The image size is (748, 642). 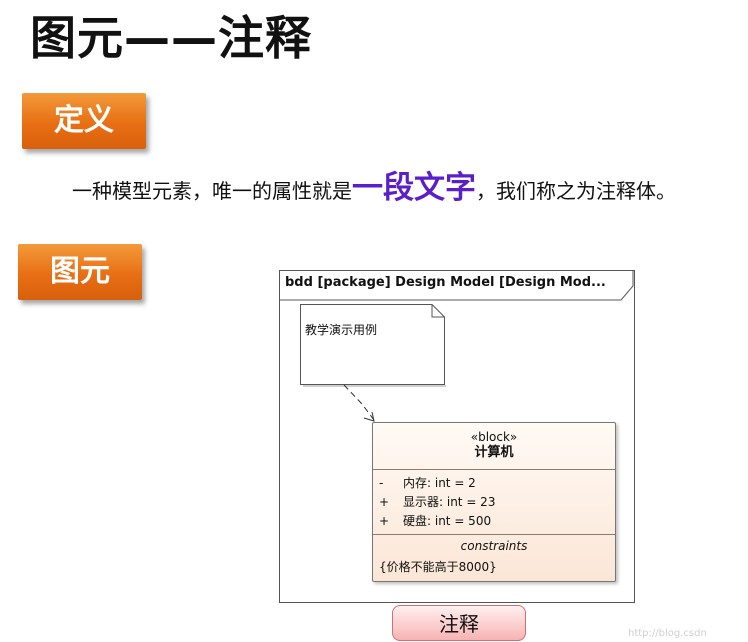 I want to click on attribute-row: + 硬盘: int = 500, so click(x=437, y=521).